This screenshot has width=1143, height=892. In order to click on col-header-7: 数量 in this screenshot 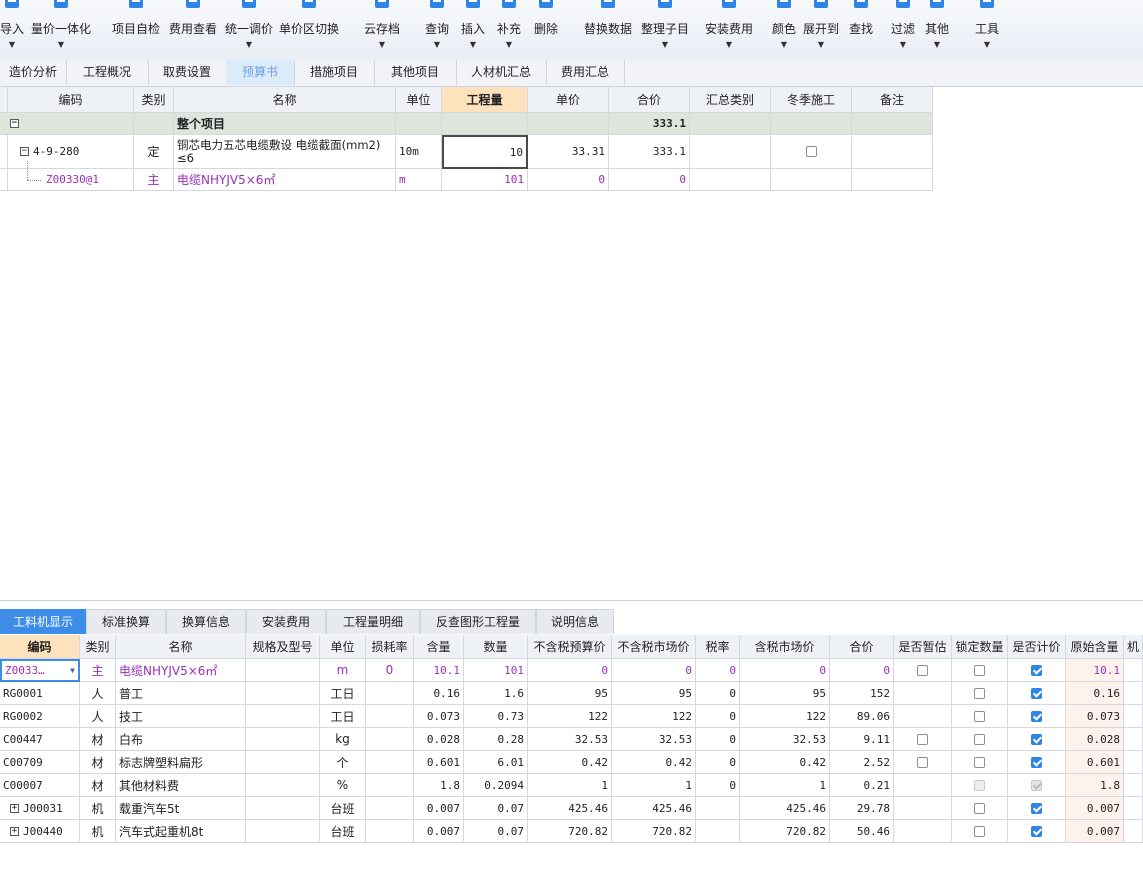, I will do `click(496, 647)`.